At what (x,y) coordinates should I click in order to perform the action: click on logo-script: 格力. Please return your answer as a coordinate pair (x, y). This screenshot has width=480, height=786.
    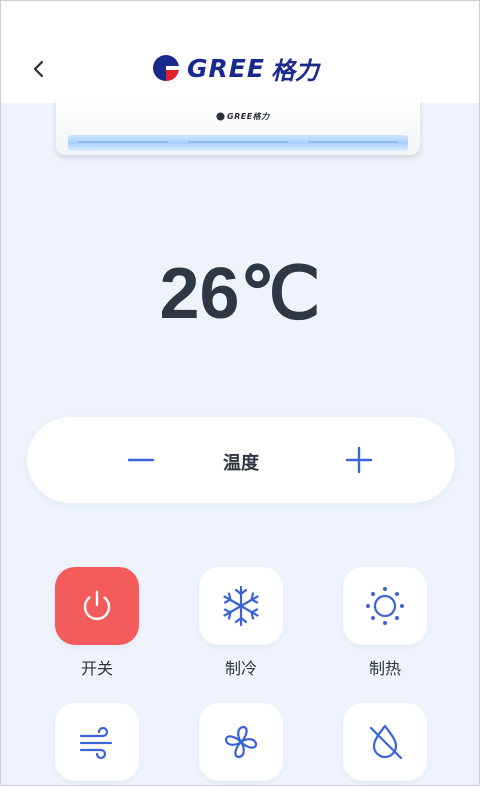
    Looking at the image, I should click on (294, 70).